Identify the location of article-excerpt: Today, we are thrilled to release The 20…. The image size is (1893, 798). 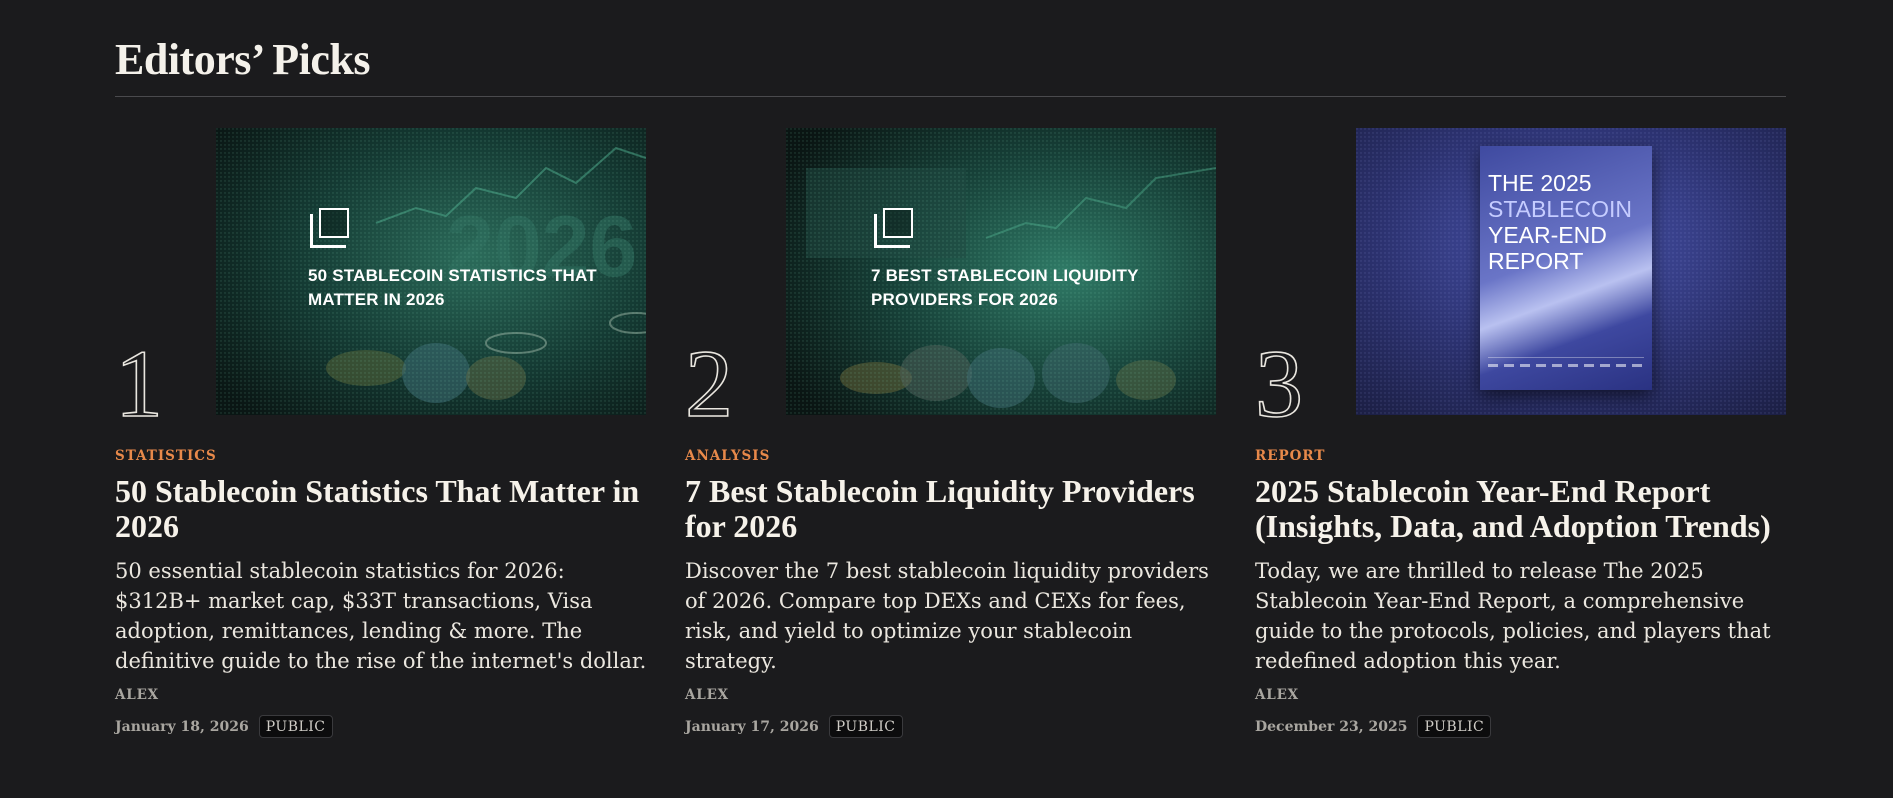
(1513, 616).